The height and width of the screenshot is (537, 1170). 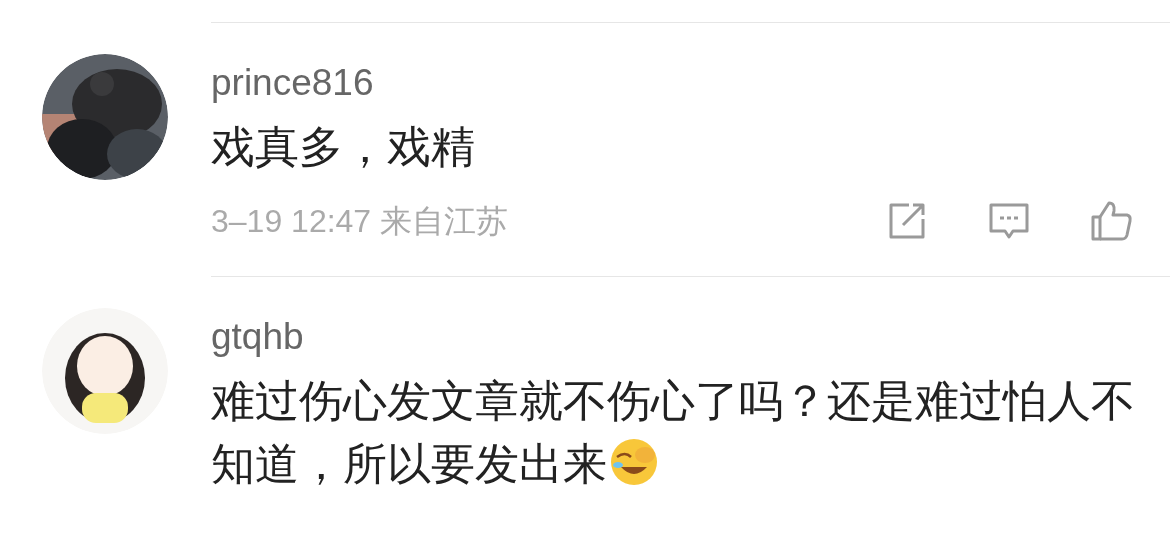 I want to click on comment-meta: 3–19 12:47 来自江苏, so click(x=360, y=221).